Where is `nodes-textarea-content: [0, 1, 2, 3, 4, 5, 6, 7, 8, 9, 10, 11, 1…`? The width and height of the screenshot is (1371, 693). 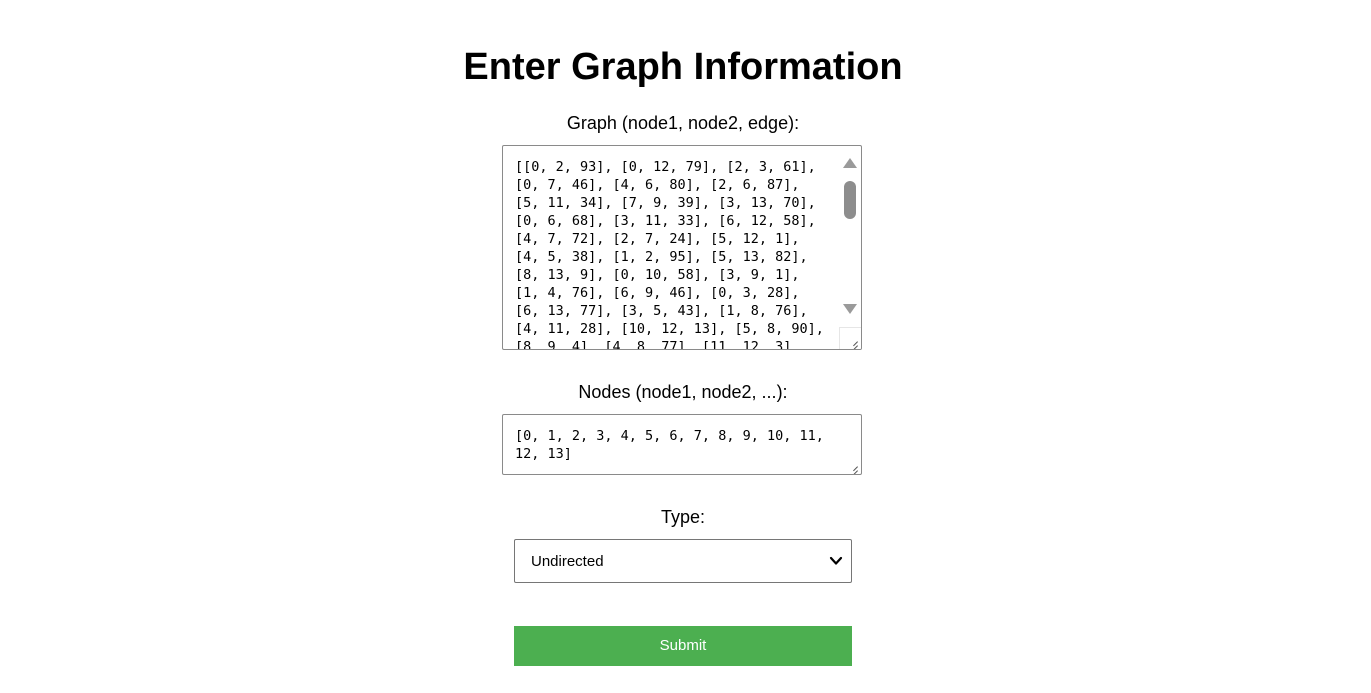 nodes-textarea-content: [0, 1, 2, 3, 4, 5, 6, 7, 8, 9, 10, 11, 1… is located at coordinates (669, 445).